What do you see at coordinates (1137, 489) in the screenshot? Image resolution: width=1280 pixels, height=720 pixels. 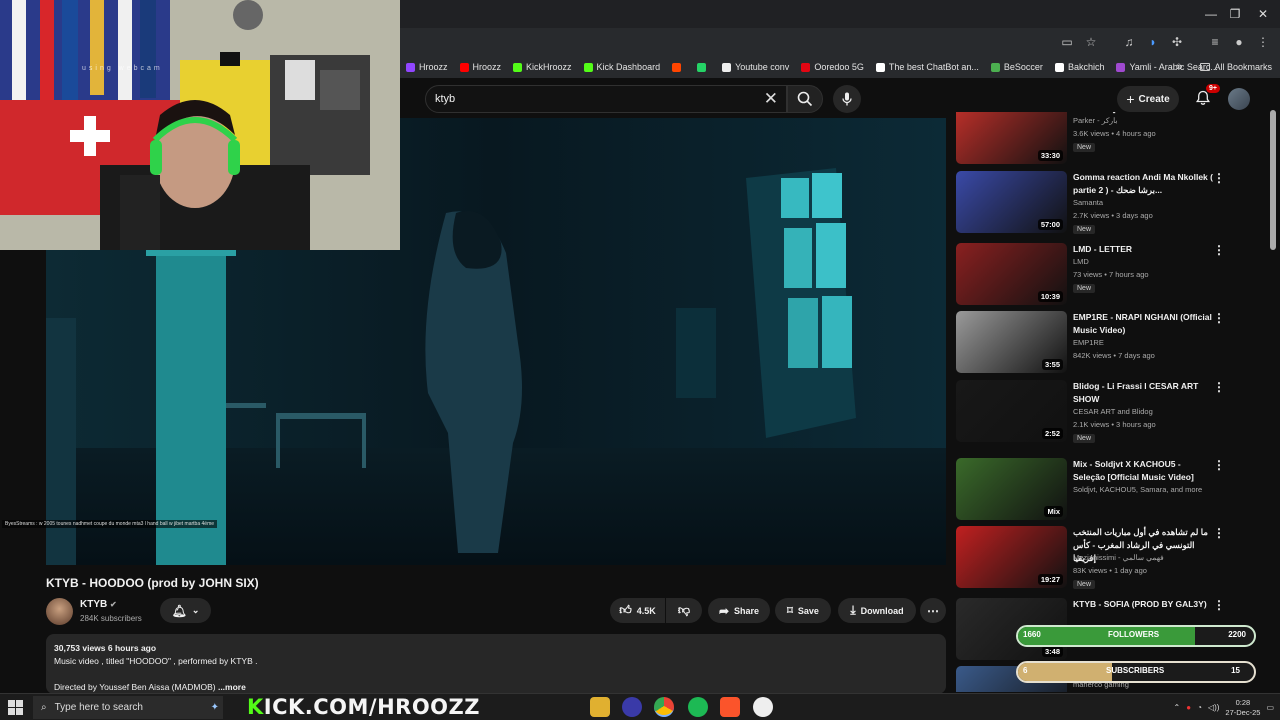 I see `recommended-channel: Soldjvt, KACHOU5, Samara, and more` at bounding box center [1137, 489].